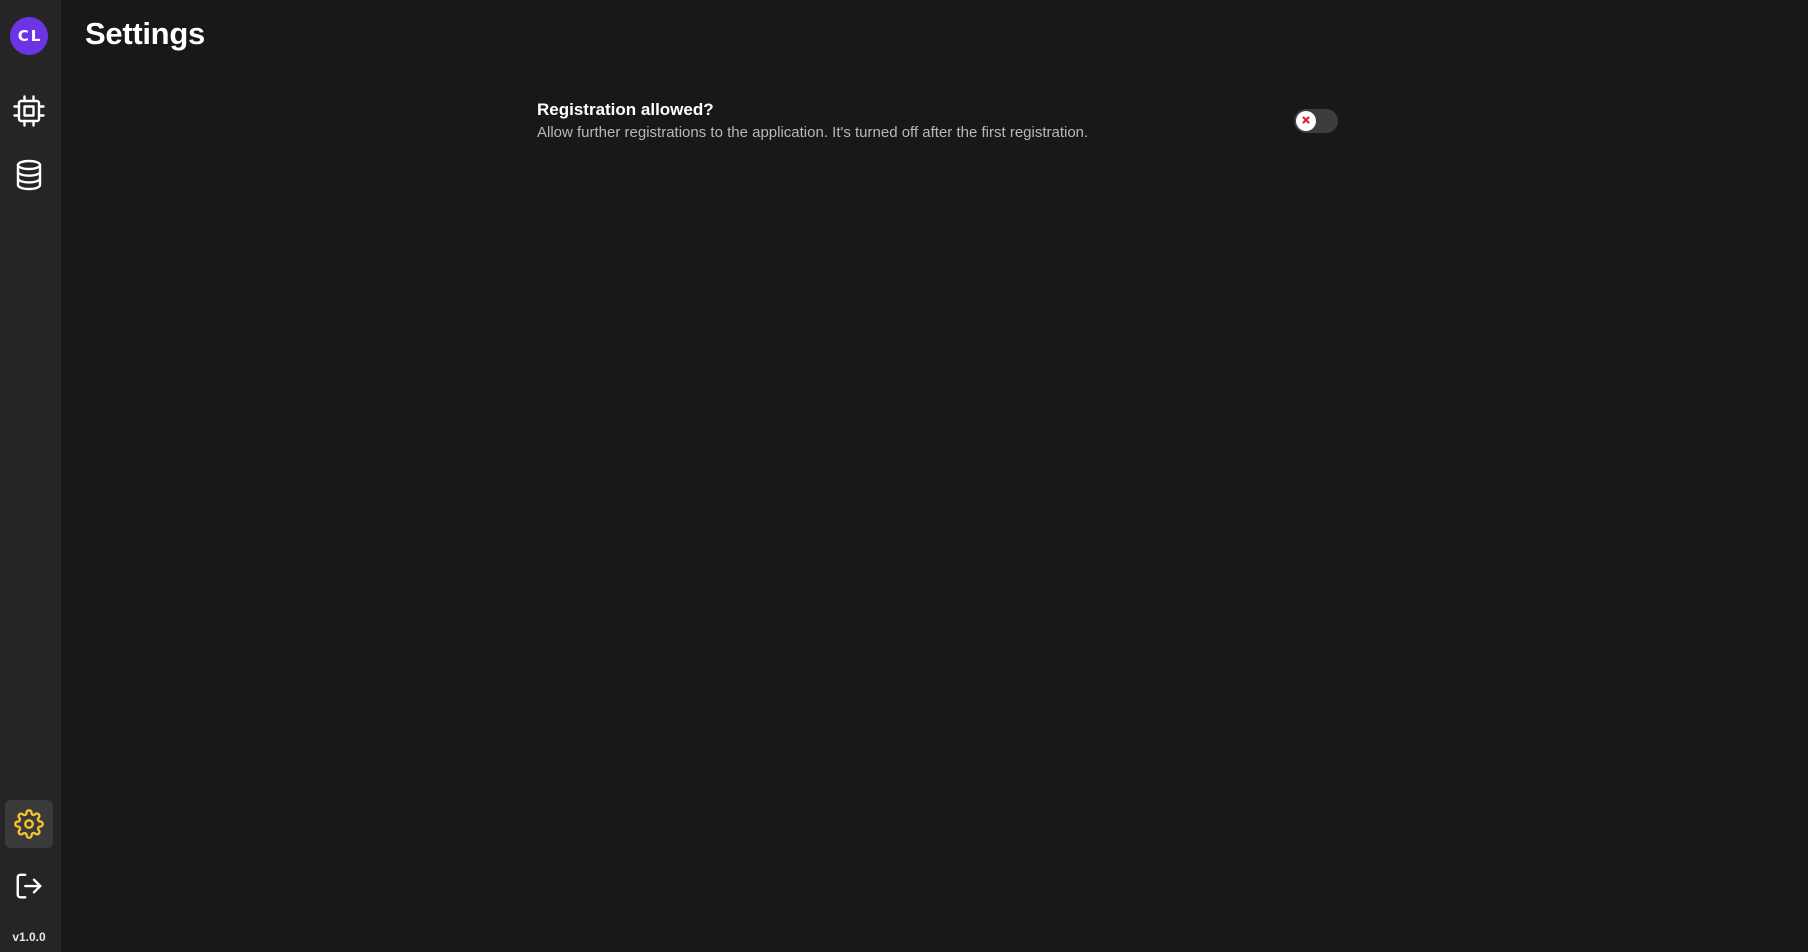 This screenshot has width=1808, height=952. What do you see at coordinates (625, 109) in the screenshot?
I see `setting-title: Registration allowed?` at bounding box center [625, 109].